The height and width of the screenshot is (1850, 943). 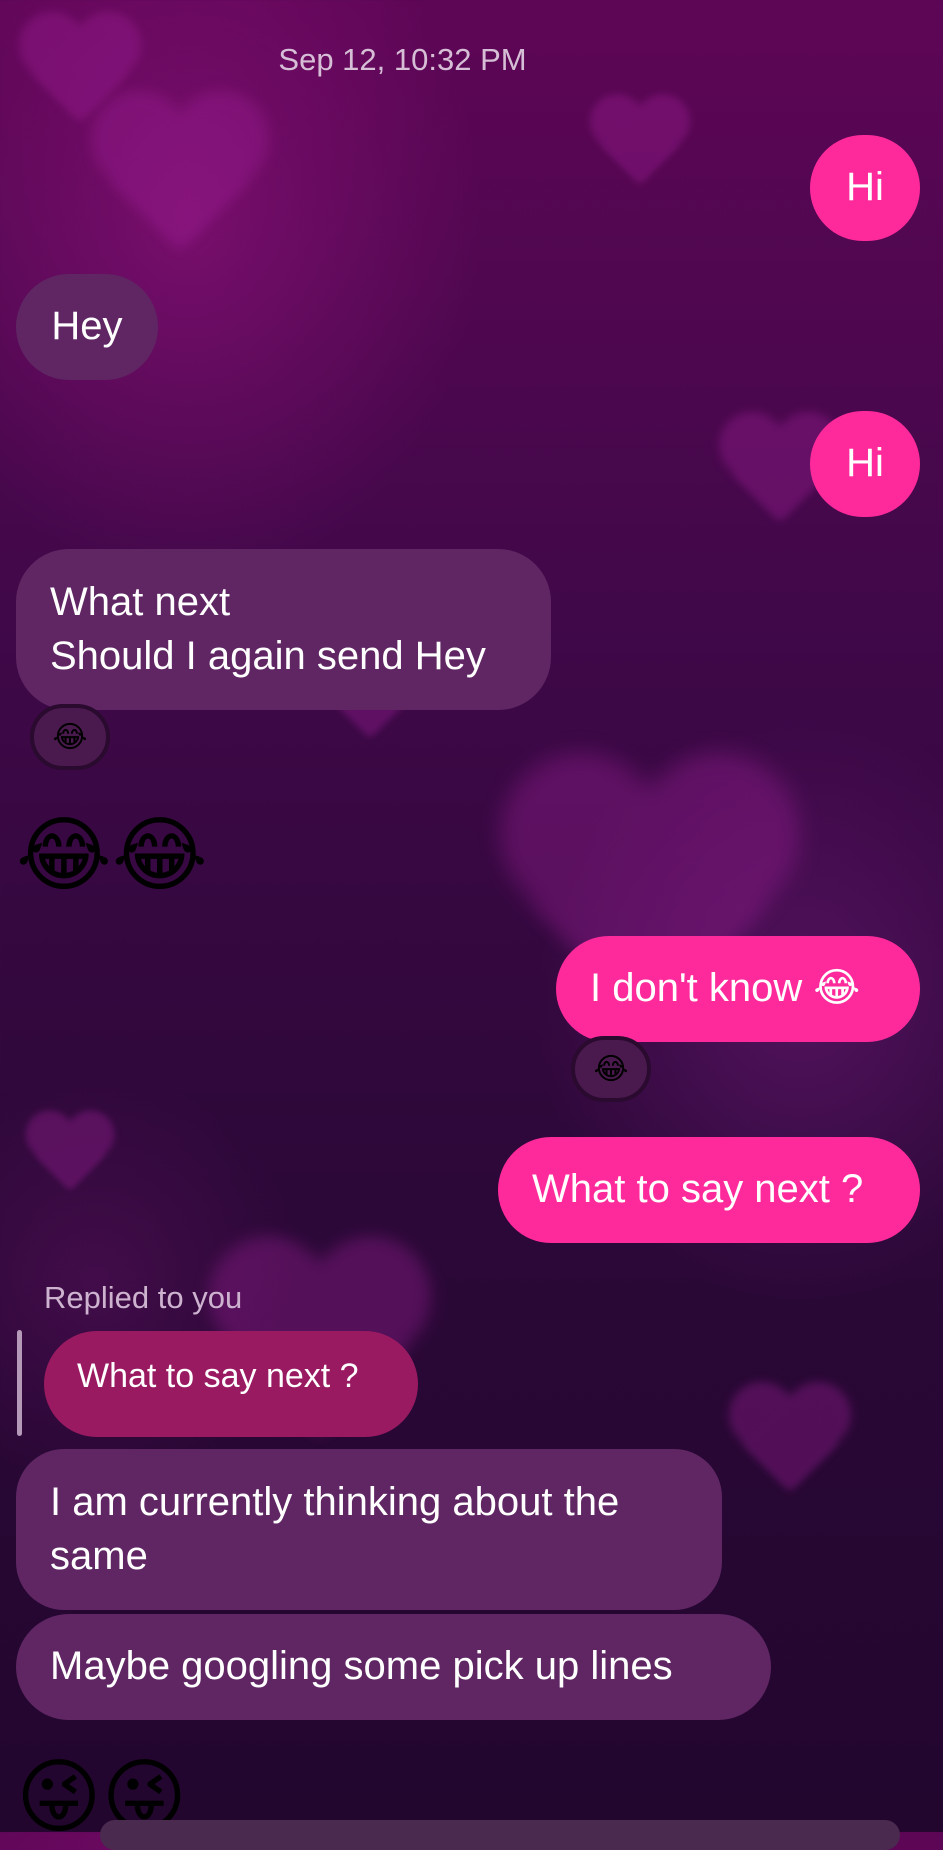 I want to click on received-message: Hey, so click(x=87, y=327).